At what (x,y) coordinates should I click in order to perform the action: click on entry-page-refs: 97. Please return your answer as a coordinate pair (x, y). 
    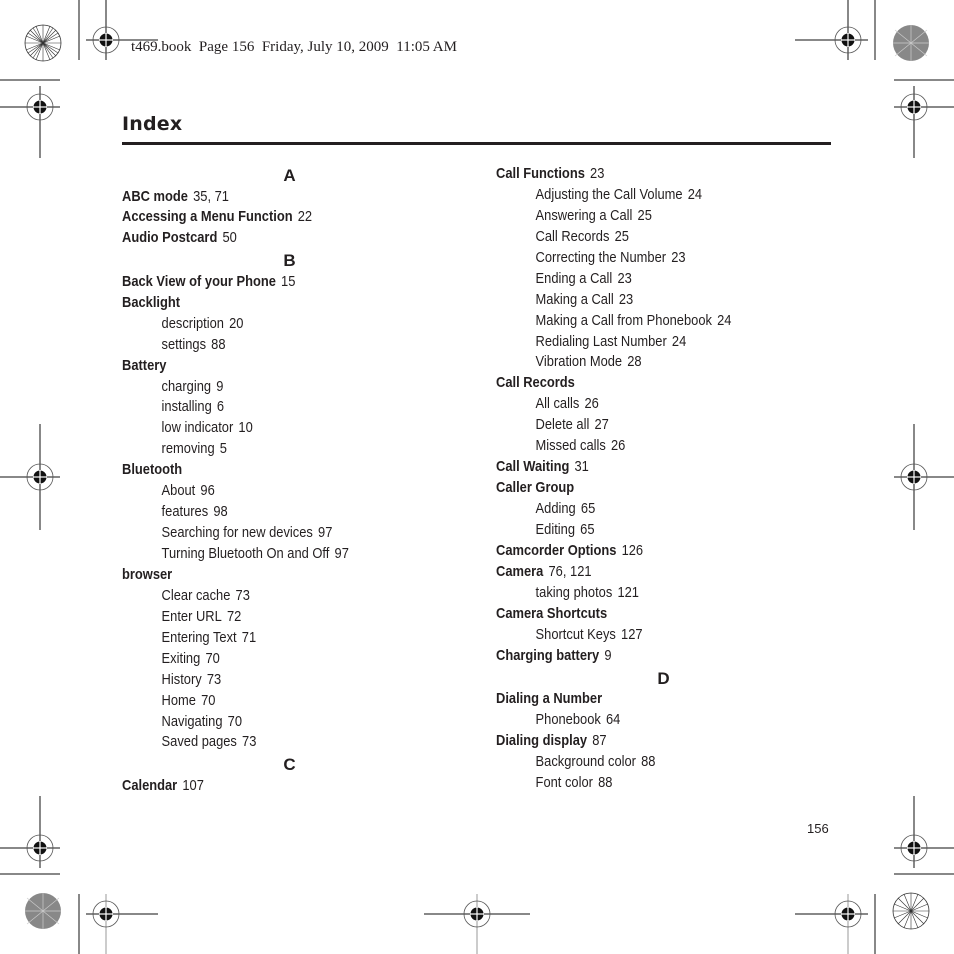
    Looking at the image, I should click on (325, 533).